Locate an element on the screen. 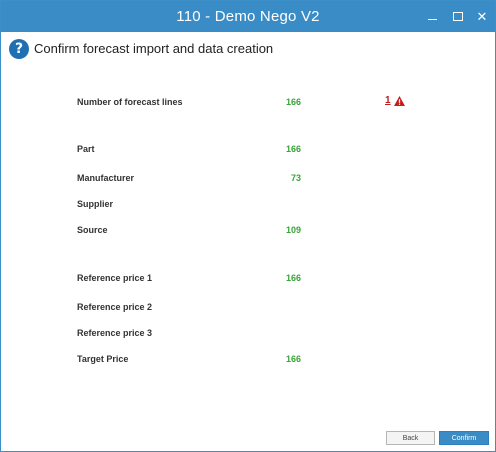  row-label: Reference price 1 is located at coordinates (115, 278).